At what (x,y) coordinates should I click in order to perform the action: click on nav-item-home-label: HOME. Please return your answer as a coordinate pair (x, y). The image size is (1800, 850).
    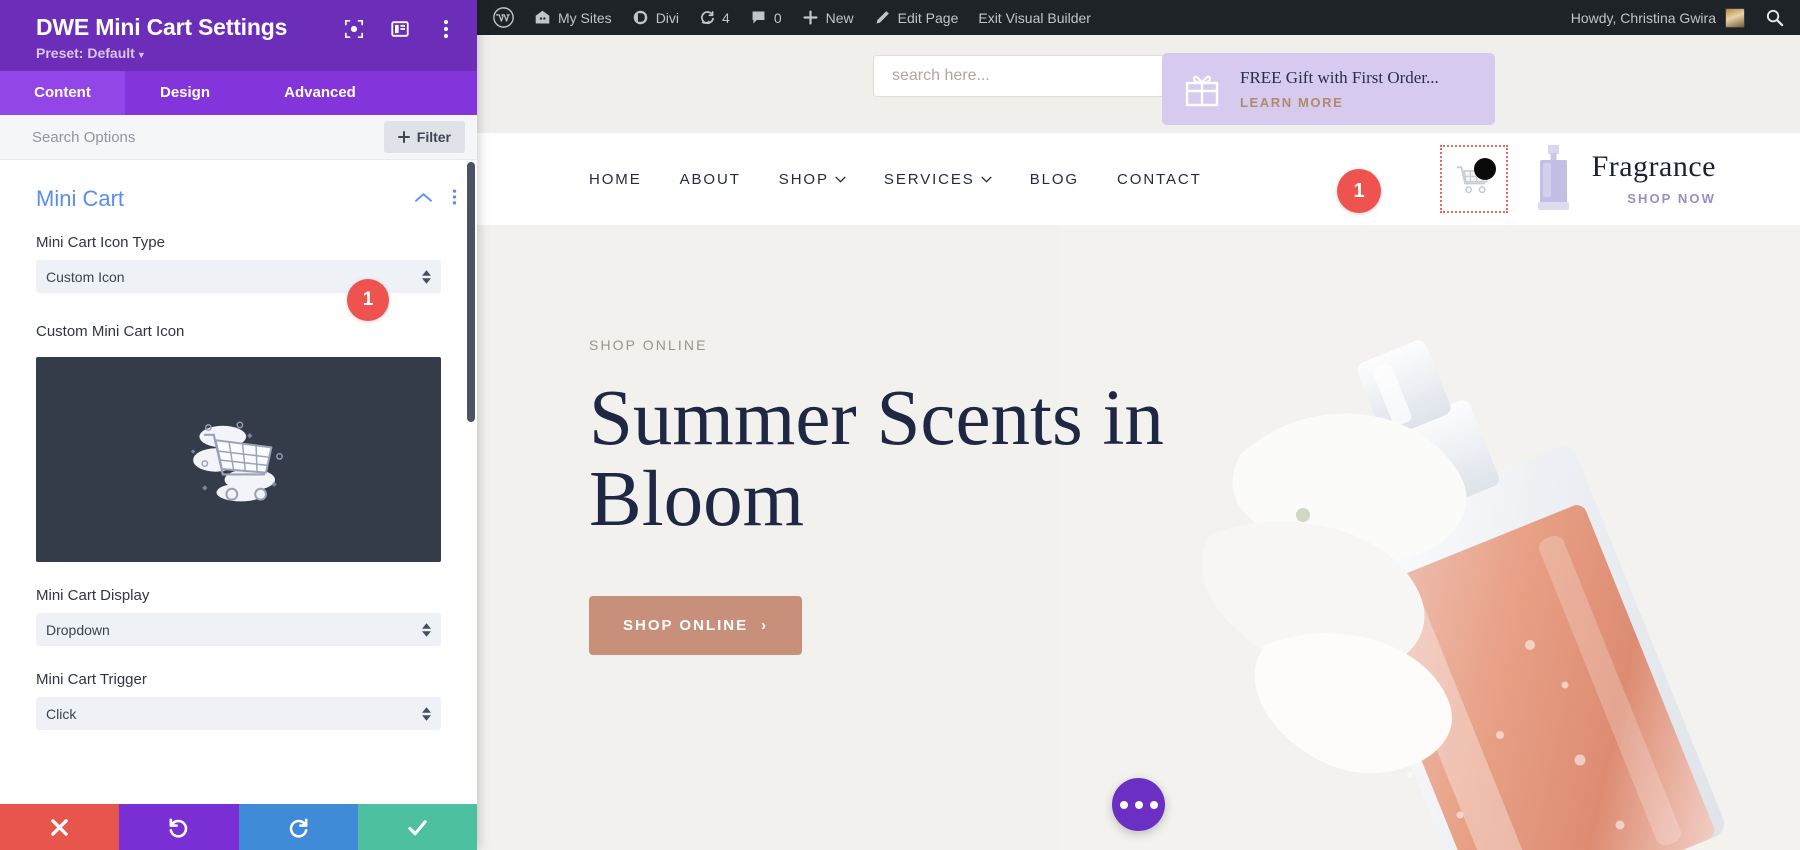
    Looking at the image, I should click on (615, 179).